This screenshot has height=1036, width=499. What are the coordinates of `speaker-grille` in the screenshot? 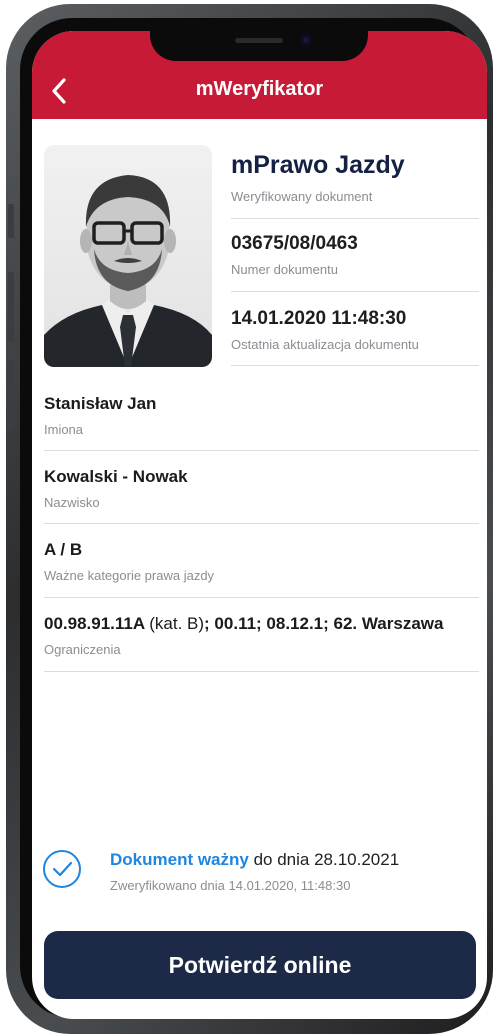 It's located at (259, 40).